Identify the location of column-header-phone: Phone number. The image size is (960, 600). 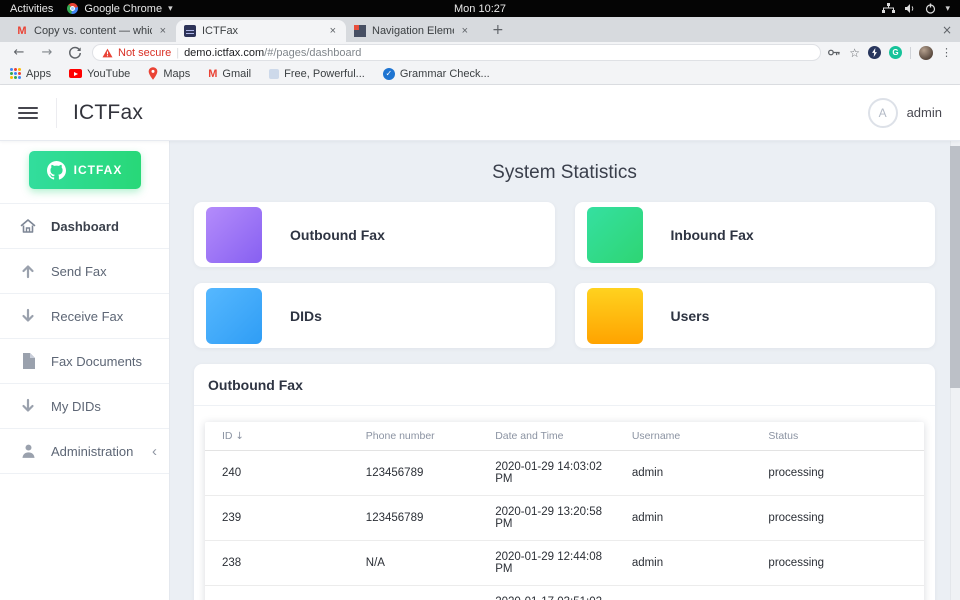
(413, 436).